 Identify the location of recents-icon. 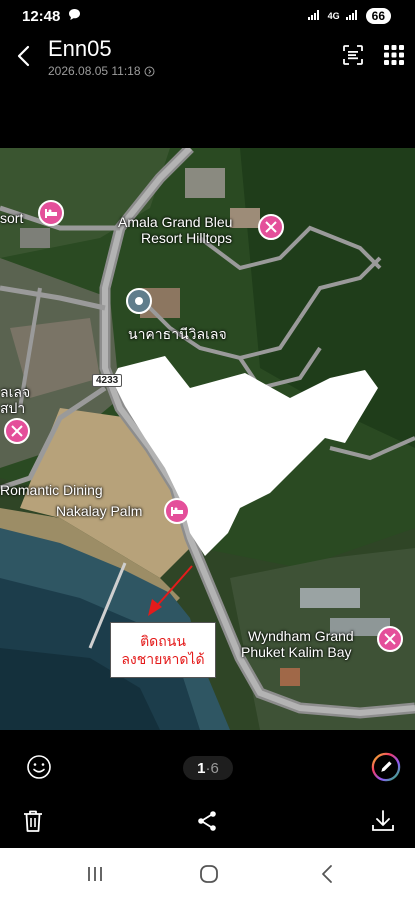
(95, 874).